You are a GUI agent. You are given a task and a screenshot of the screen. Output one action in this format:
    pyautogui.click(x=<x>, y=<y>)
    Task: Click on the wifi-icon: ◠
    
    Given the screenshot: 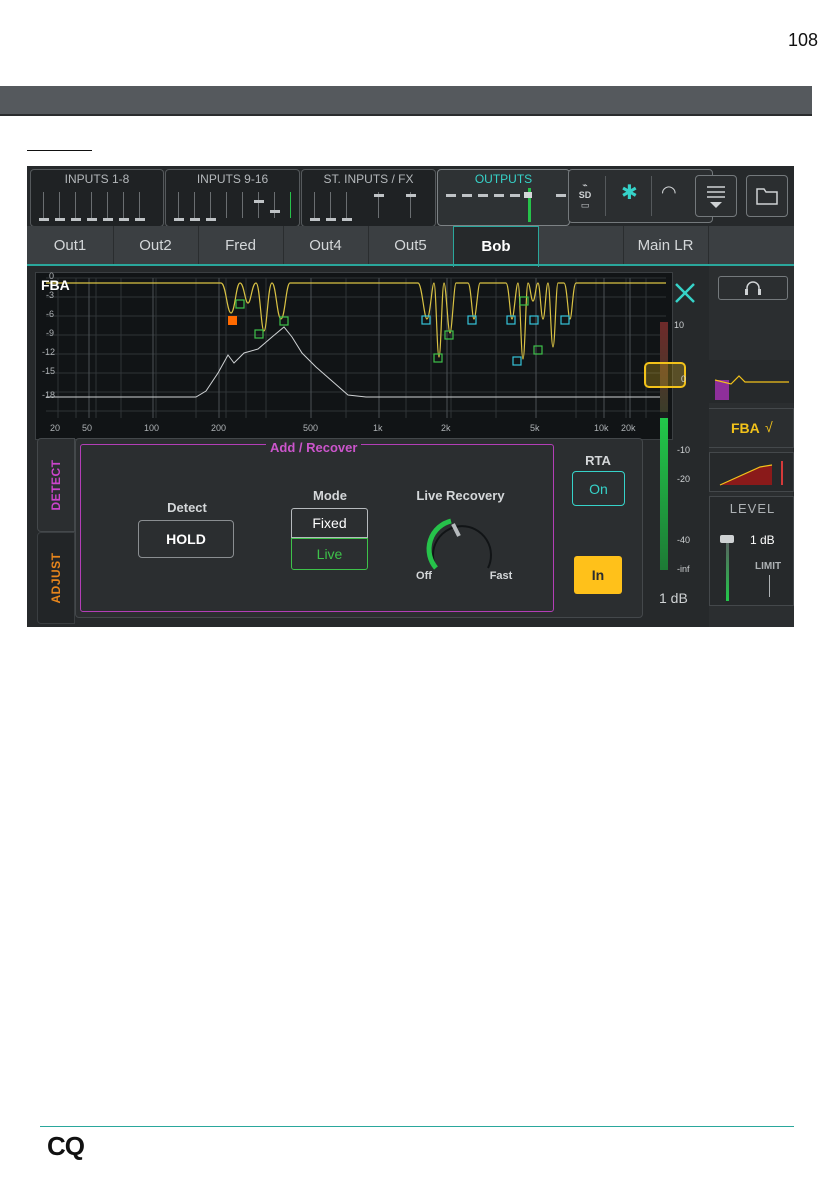 What is the action you would take?
    pyautogui.click(x=669, y=192)
    